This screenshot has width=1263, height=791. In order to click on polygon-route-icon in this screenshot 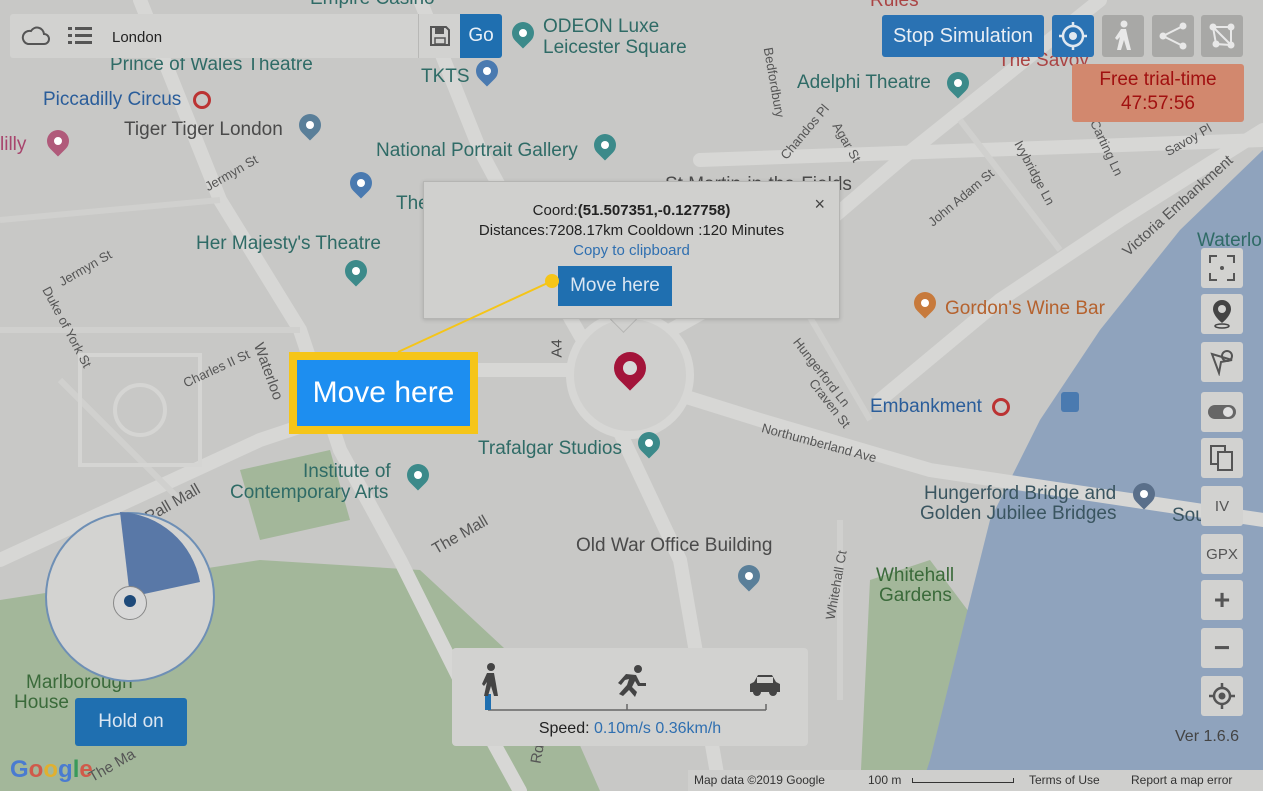, I will do `click(1222, 36)`.